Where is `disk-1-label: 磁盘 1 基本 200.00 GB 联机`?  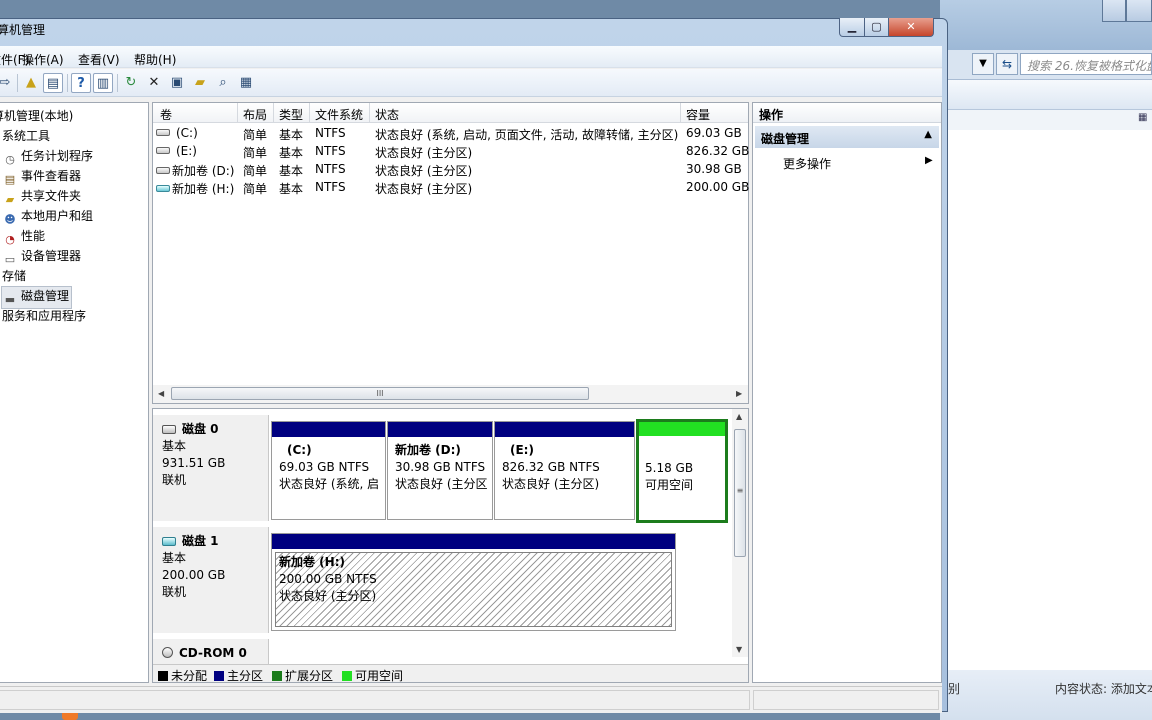
disk-1-label: 磁盘 1 基本 200.00 GB 联机 is located at coordinates (211, 580).